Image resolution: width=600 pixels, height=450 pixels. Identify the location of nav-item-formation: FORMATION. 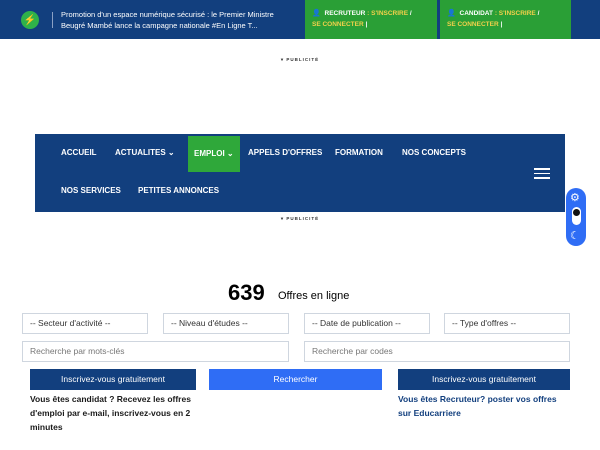
(359, 153).